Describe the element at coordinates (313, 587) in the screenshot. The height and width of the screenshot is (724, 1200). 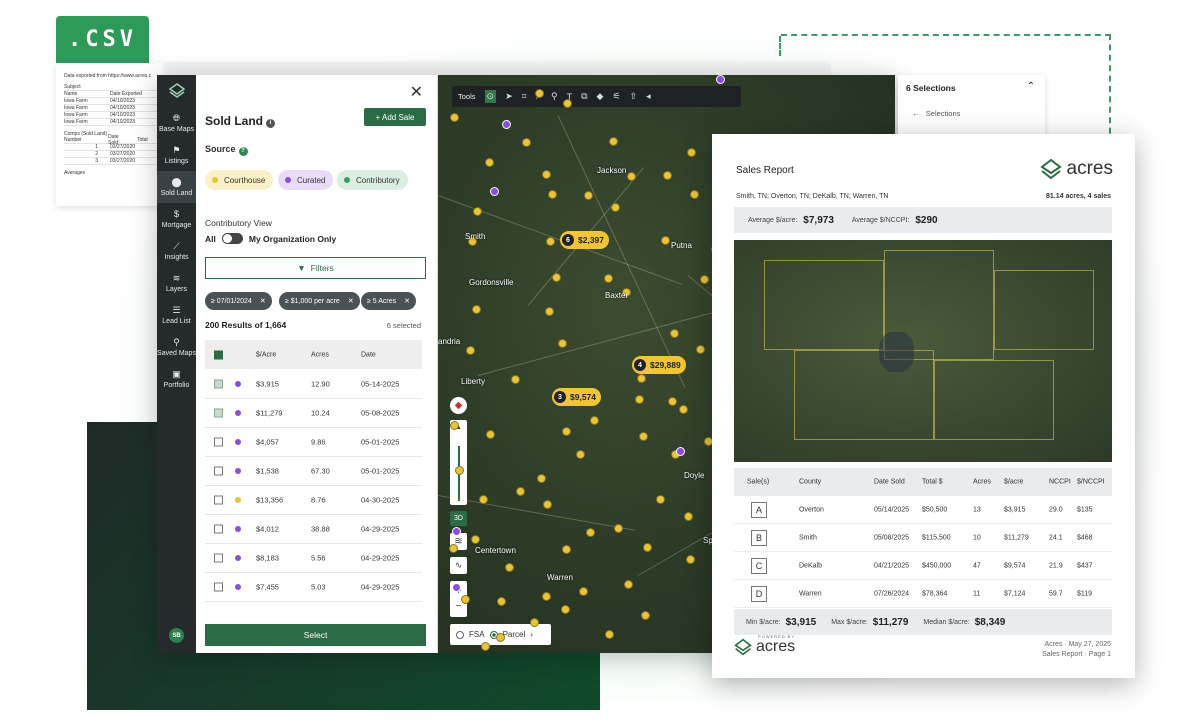
I see `table-row: $7,455 5.03 04-29-2025` at that location.